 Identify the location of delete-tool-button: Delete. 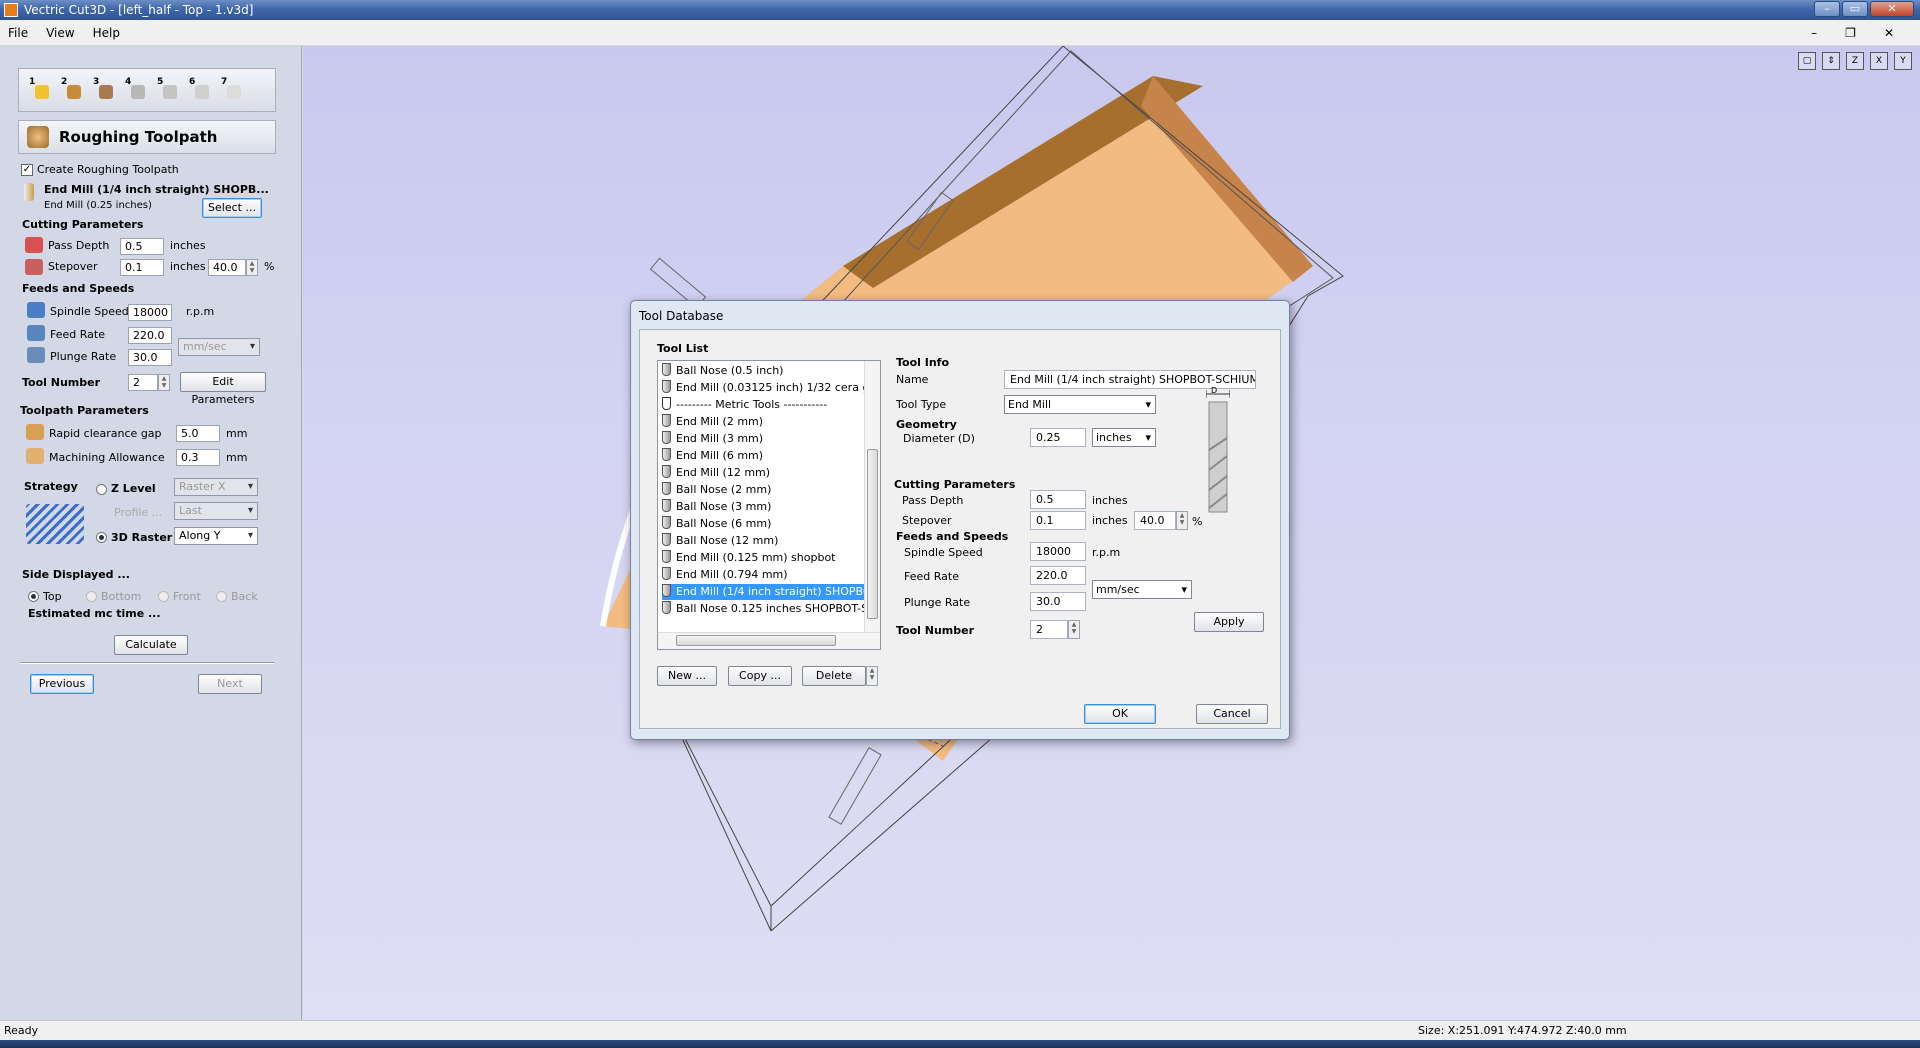
(834, 676).